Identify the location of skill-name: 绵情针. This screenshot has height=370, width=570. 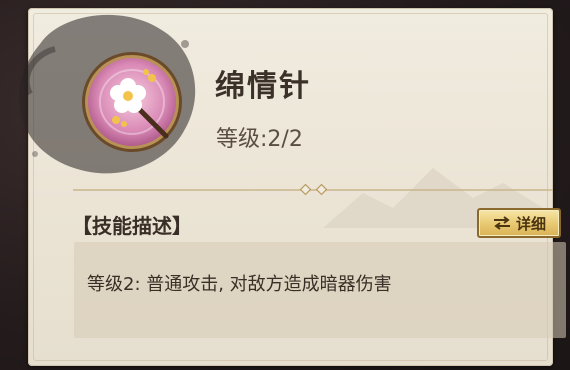
(263, 86).